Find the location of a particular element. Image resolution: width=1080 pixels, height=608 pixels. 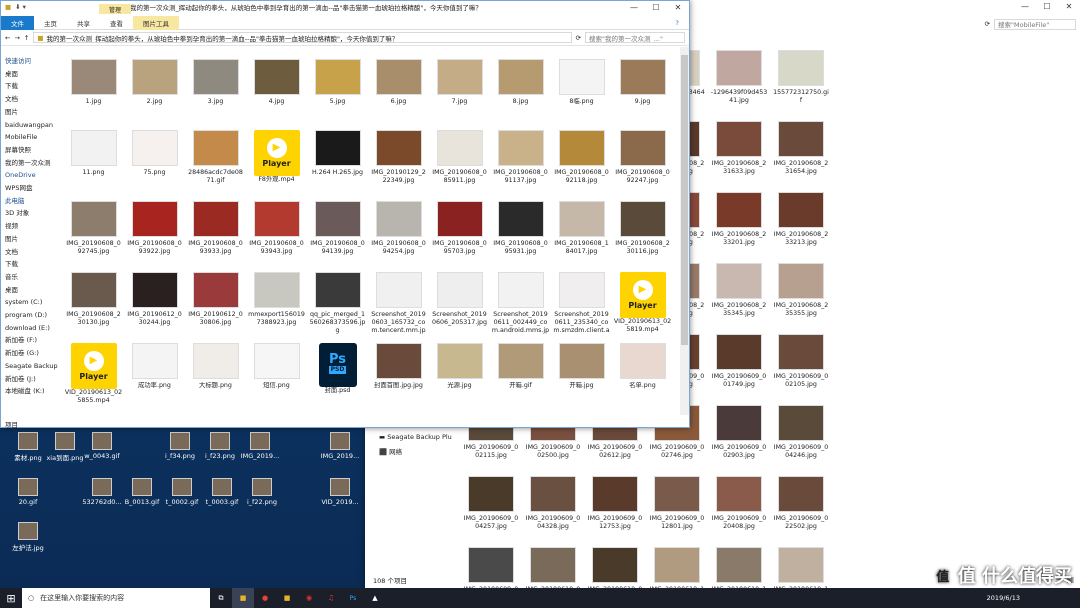

desktop-icon: i_f34.png is located at coordinates (180, 446).